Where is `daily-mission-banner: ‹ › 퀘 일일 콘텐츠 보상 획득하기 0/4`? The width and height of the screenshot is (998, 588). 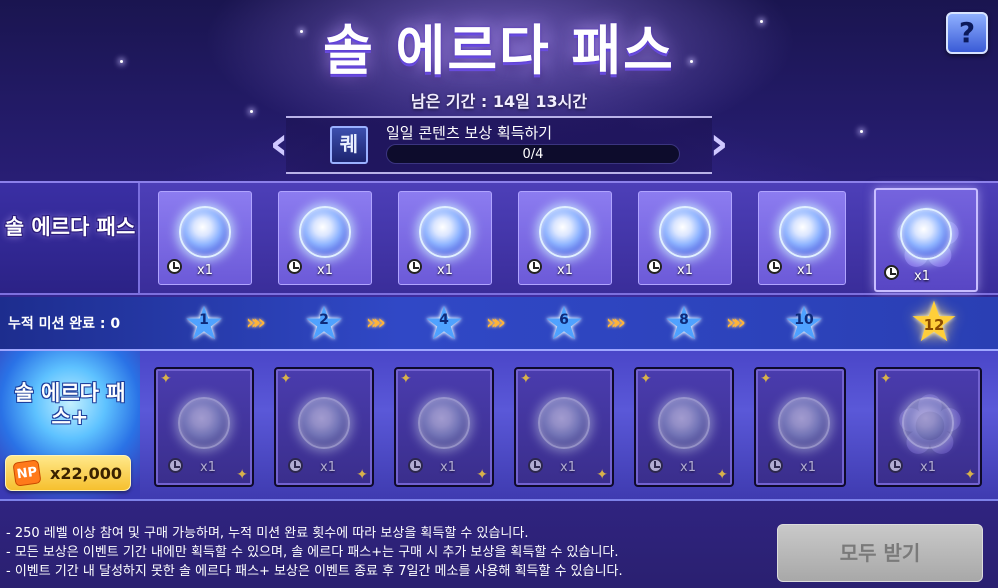
daily-mission-banner: ‹ › 퀘 일일 콘텐츠 보상 획득하기 0/4 is located at coordinates (499, 145).